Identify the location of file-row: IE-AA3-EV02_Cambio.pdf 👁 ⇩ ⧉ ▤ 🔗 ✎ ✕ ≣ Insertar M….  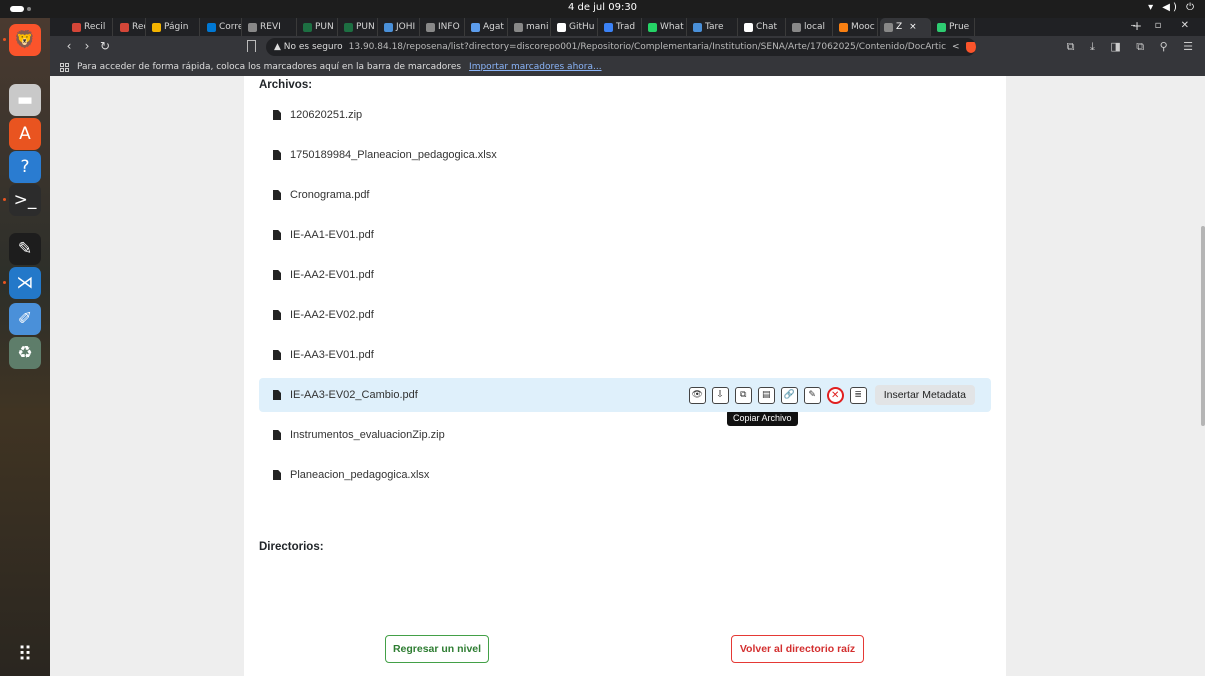
(625, 395).